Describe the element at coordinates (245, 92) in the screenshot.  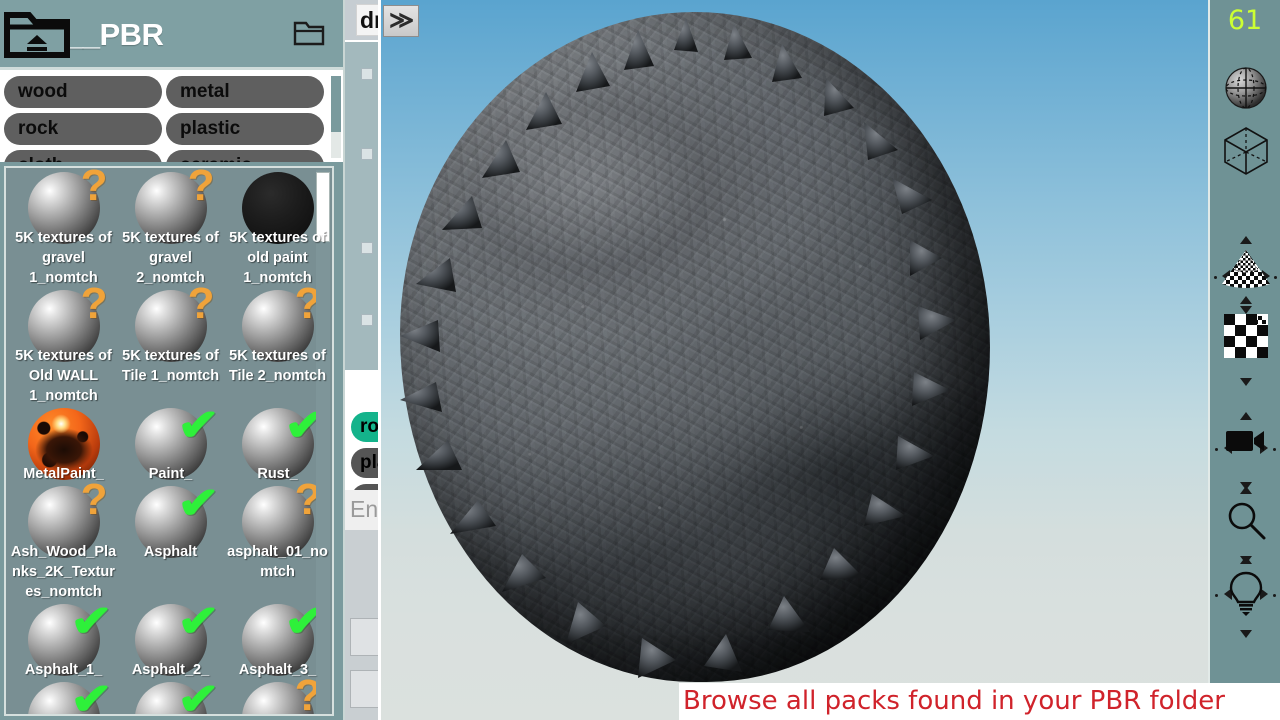
I see `category-chip-metal: metal` at that location.